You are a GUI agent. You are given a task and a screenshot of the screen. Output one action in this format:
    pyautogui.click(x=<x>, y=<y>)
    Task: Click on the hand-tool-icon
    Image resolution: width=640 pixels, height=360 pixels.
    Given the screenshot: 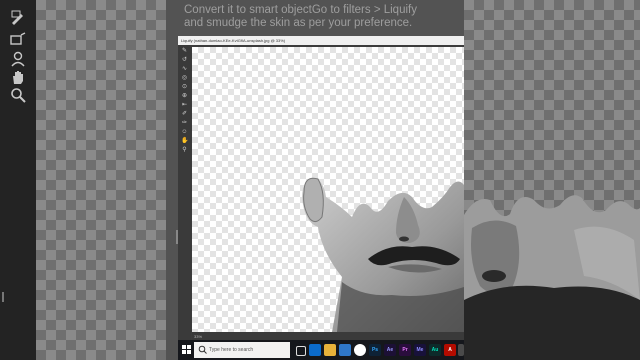 What is the action you would take?
    pyautogui.click(x=18, y=77)
    